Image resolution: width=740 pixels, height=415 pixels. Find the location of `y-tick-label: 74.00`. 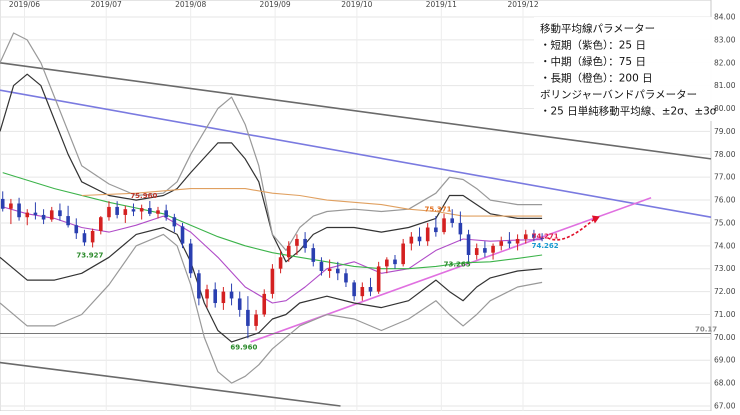

y-tick-label: 74.00 is located at coordinates (725, 245).